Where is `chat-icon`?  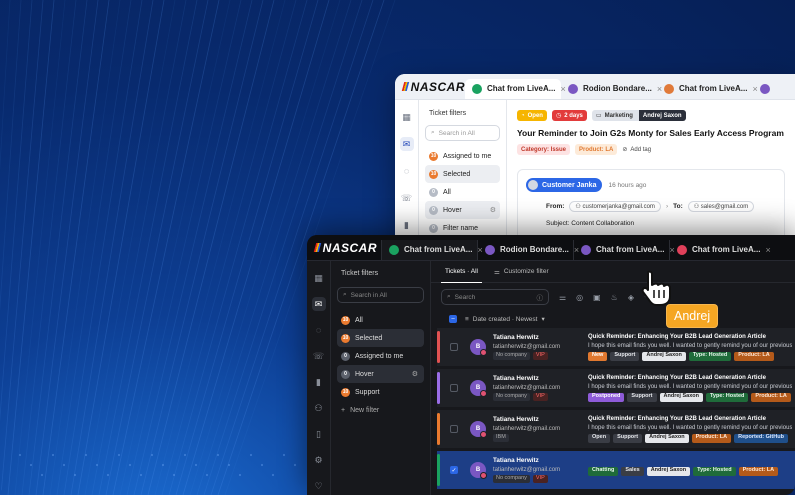
chat-icon is located at coordinates (477, 88).